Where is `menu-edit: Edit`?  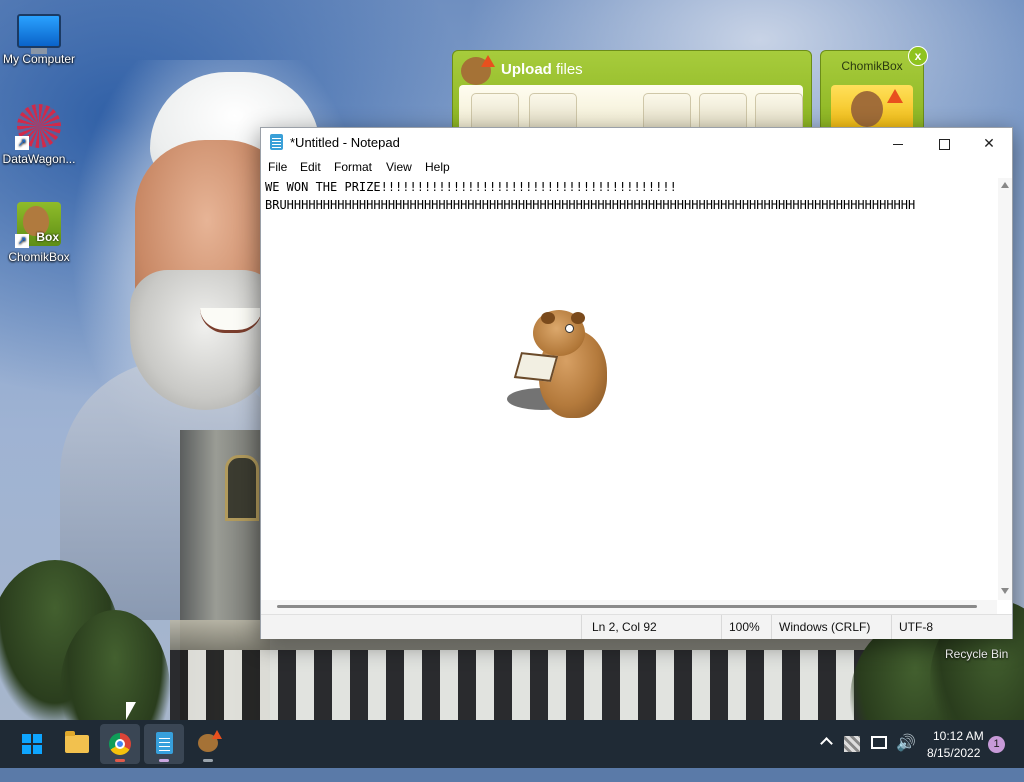
menu-edit: Edit is located at coordinates (310, 167).